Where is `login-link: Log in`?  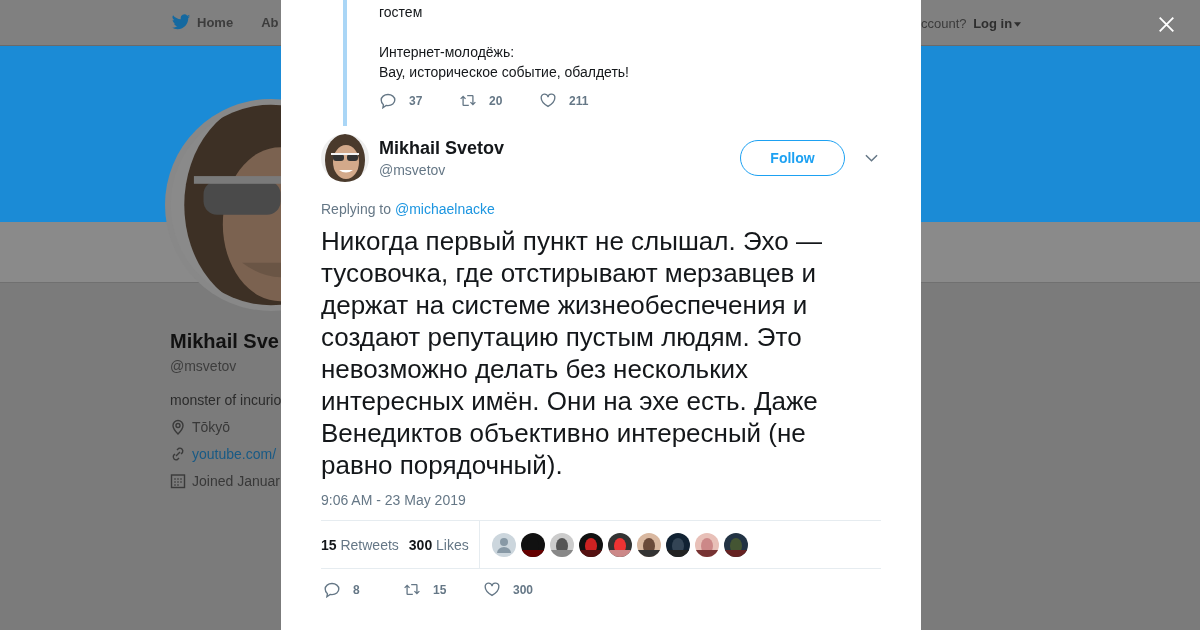
login-link: Log in is located at coordinates (993, 23).